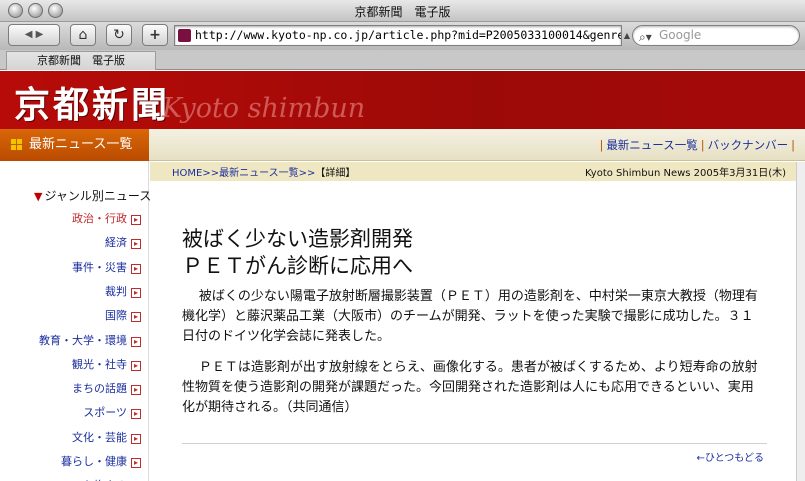 This screenshot has width=805, height=481. I want to click on sidebar-item-genre: 観光・社寺 ▸, so click(106, 366).